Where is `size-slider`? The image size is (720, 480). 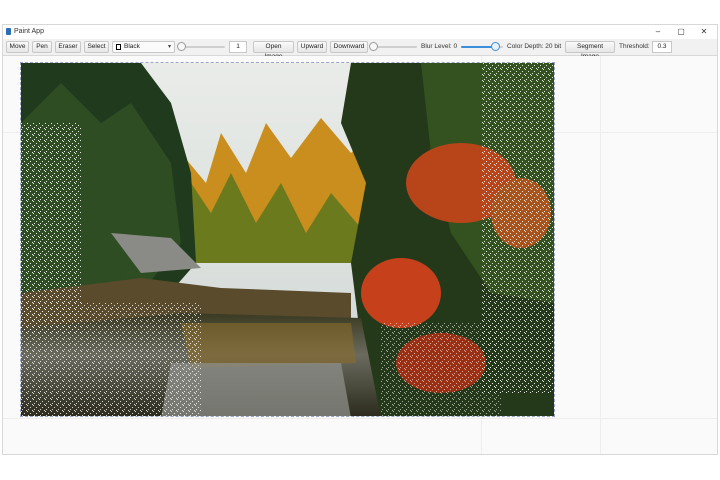
size-slider is located at coordinates (201, 47).